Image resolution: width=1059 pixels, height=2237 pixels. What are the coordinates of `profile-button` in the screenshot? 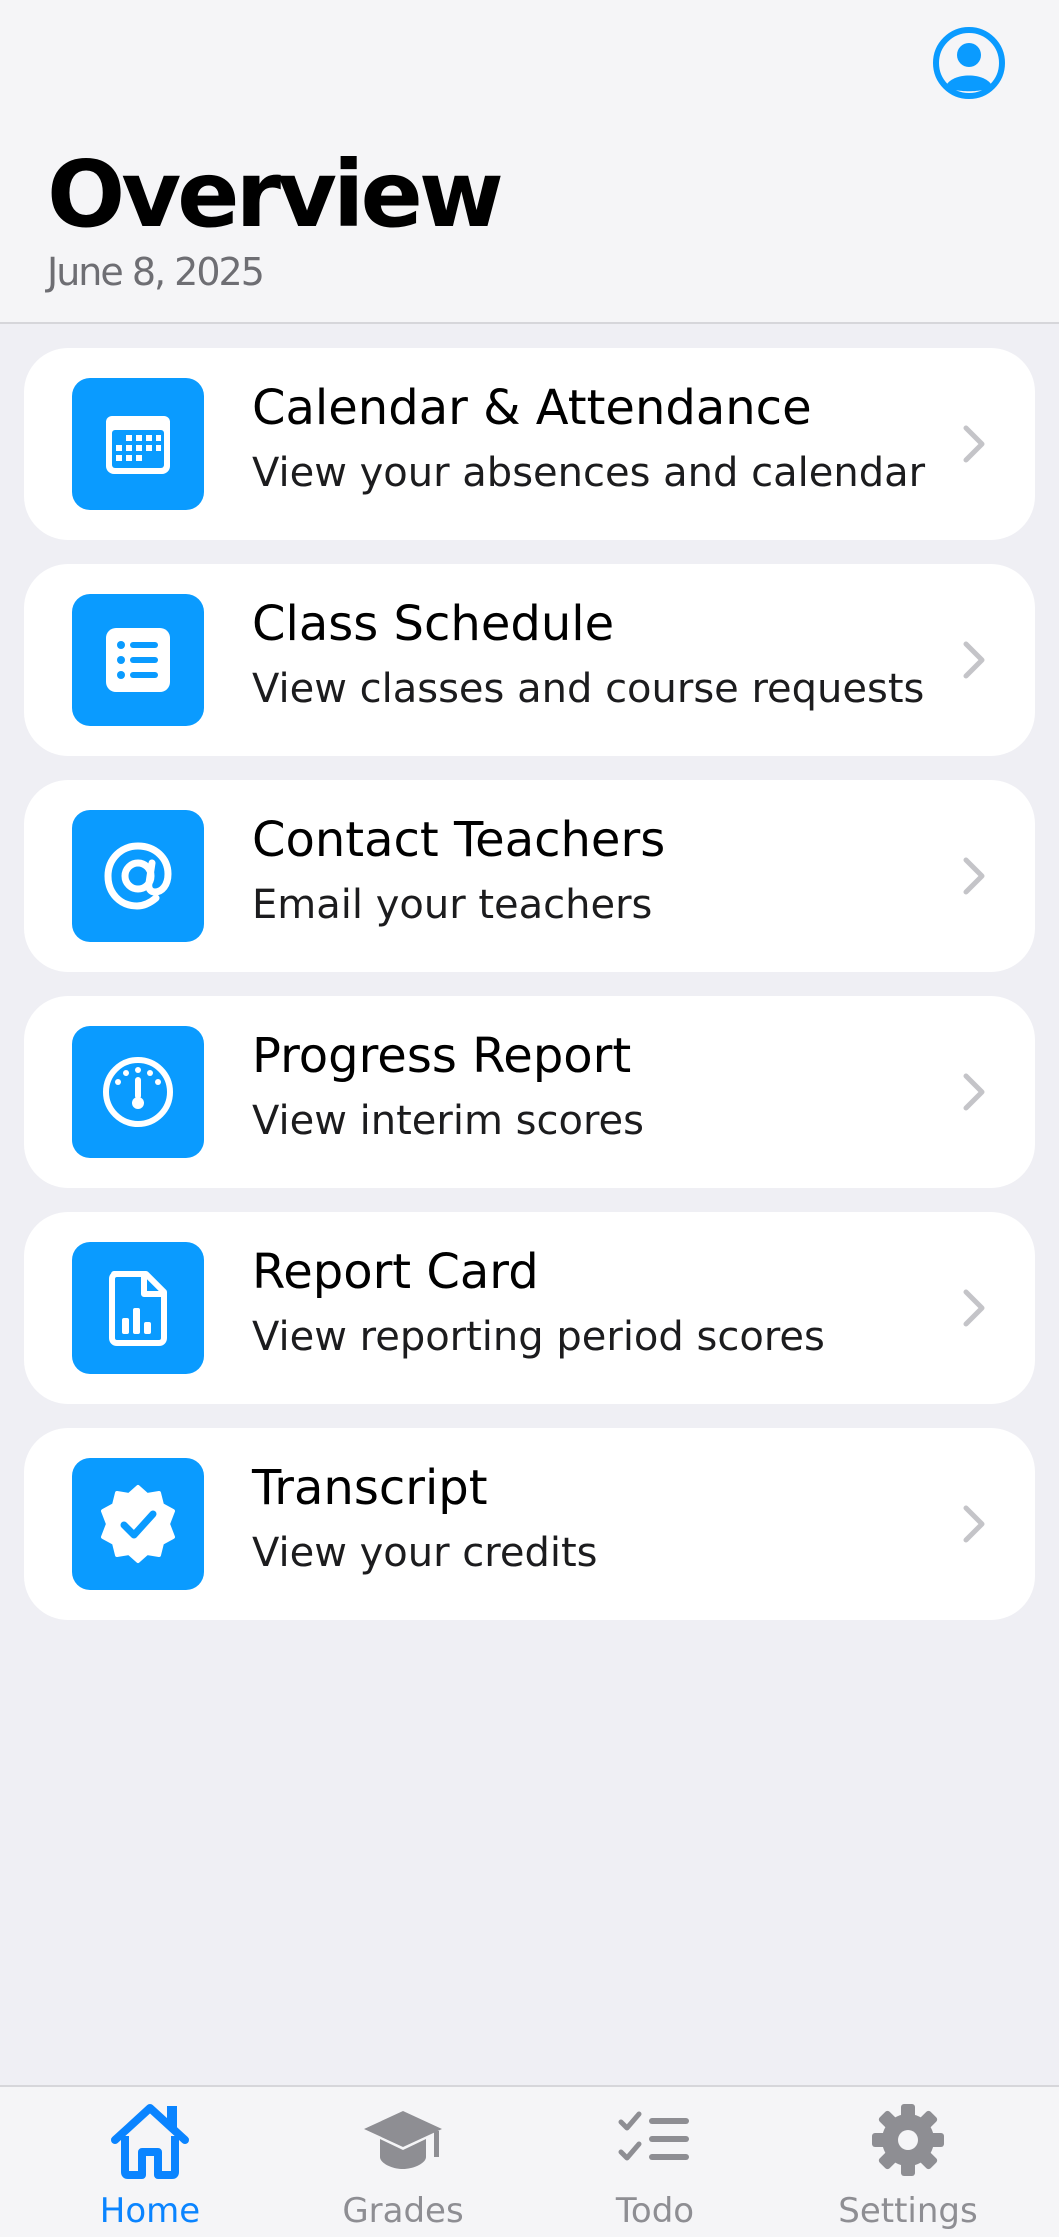 It's located at (969, 63).